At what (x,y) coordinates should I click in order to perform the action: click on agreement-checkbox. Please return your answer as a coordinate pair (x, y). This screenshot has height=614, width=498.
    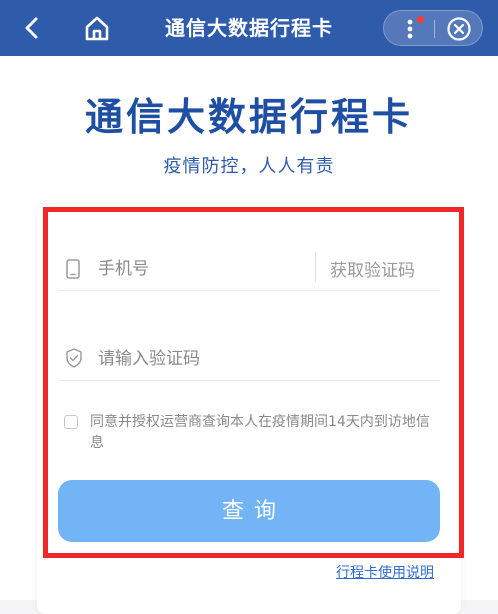
    Looking at the image, I should click on (71, 422).